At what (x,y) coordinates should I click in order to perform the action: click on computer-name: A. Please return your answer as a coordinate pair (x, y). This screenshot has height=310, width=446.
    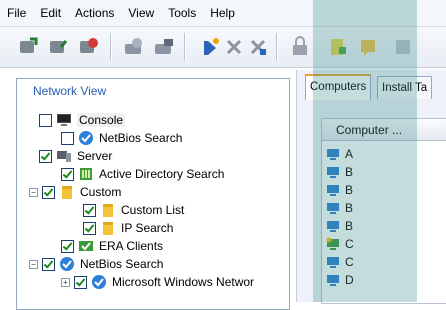
    Looking at the image, I should click on (349, 154).